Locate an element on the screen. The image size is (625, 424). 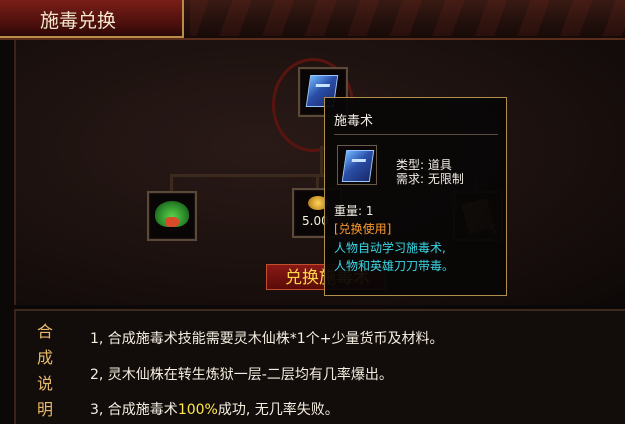
tooltip-divider is located at coordinates (416, 134).